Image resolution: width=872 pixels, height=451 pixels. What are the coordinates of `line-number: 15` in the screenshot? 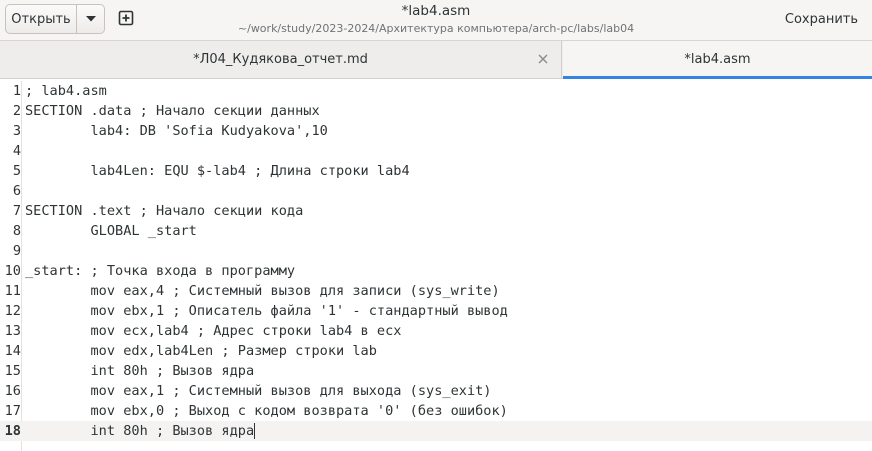 It's located at (12, 371).